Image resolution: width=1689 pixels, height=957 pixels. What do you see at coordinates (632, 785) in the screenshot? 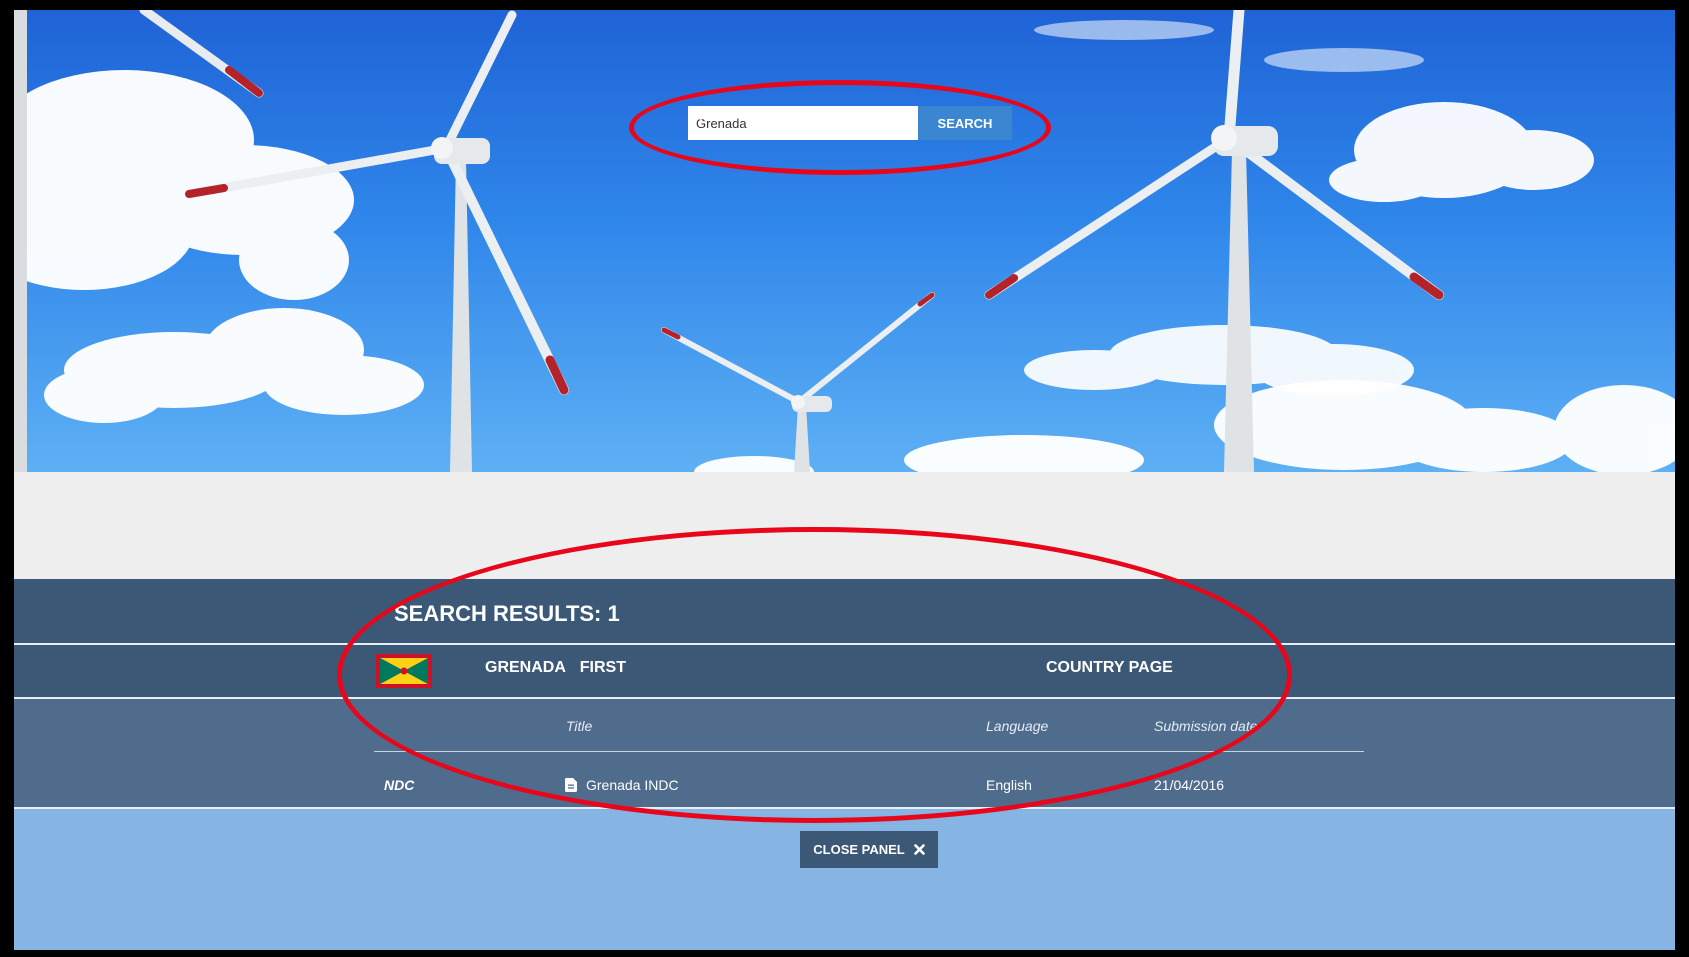
I see `document-title: Grenada INDC` at bounding box center [632, 785].